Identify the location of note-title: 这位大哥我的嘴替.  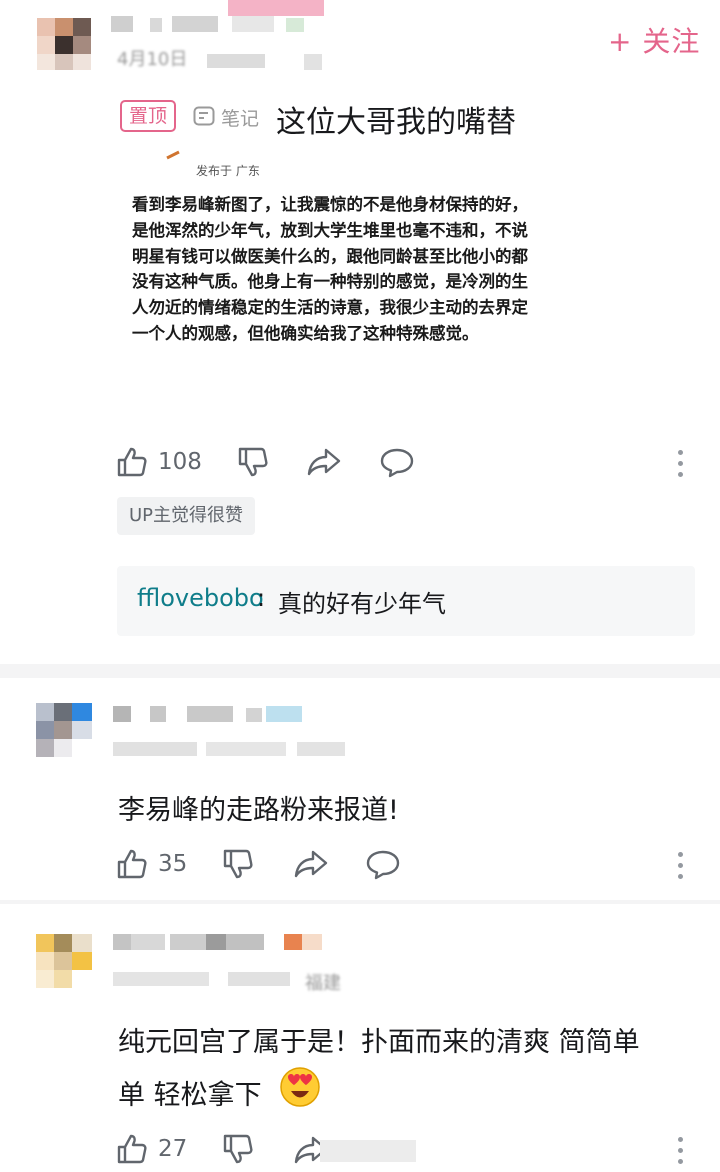
(396, 119).